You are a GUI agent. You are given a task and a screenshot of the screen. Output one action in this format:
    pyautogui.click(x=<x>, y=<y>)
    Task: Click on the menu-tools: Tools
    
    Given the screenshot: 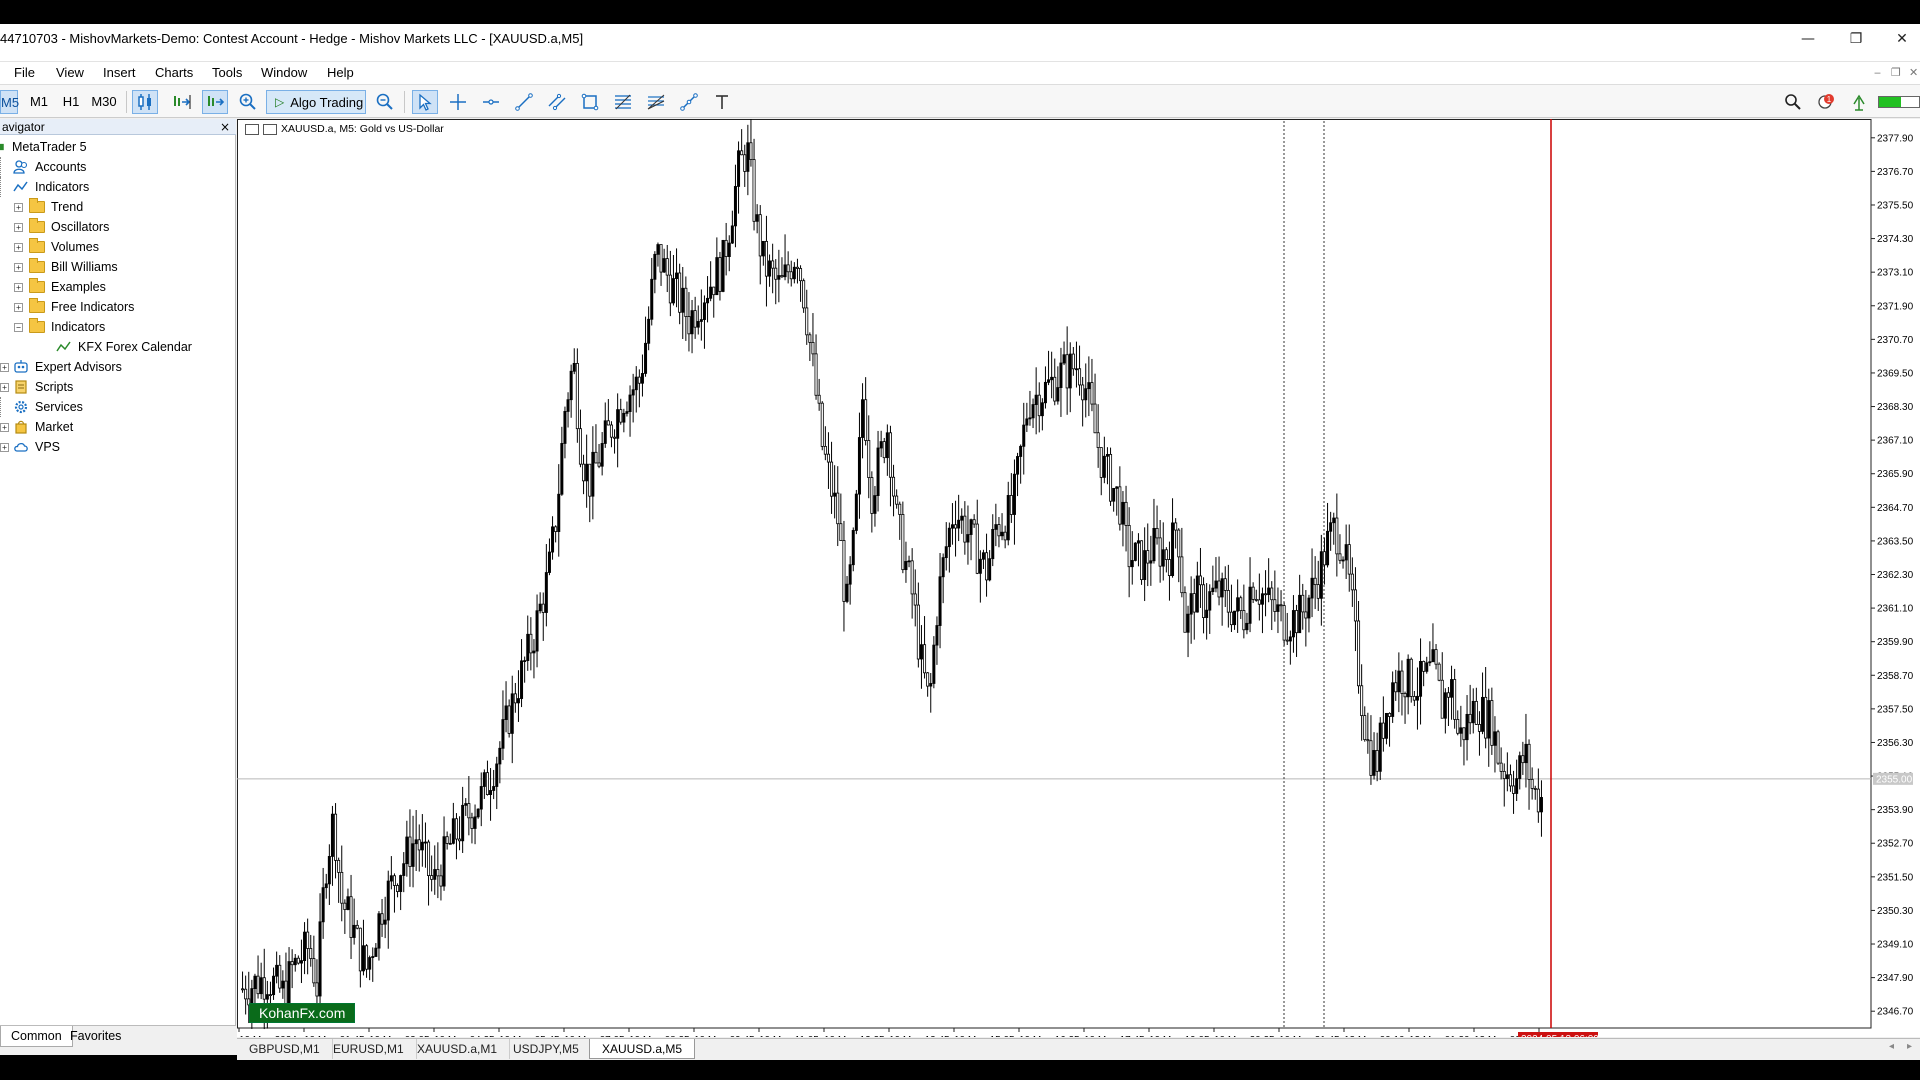 What is the action you would take?
    pyautogui.click(x=227, y=72)
    